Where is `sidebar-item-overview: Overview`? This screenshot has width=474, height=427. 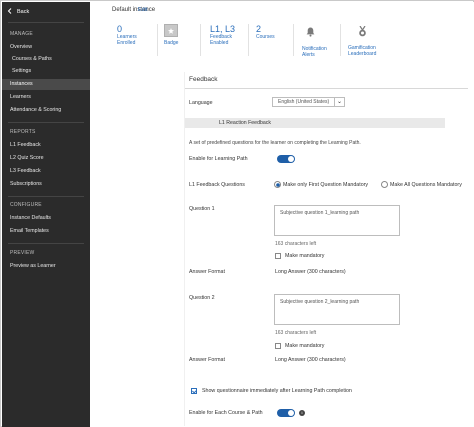
sidebar-item-overview: Overview is located at coordinates (46, 47).